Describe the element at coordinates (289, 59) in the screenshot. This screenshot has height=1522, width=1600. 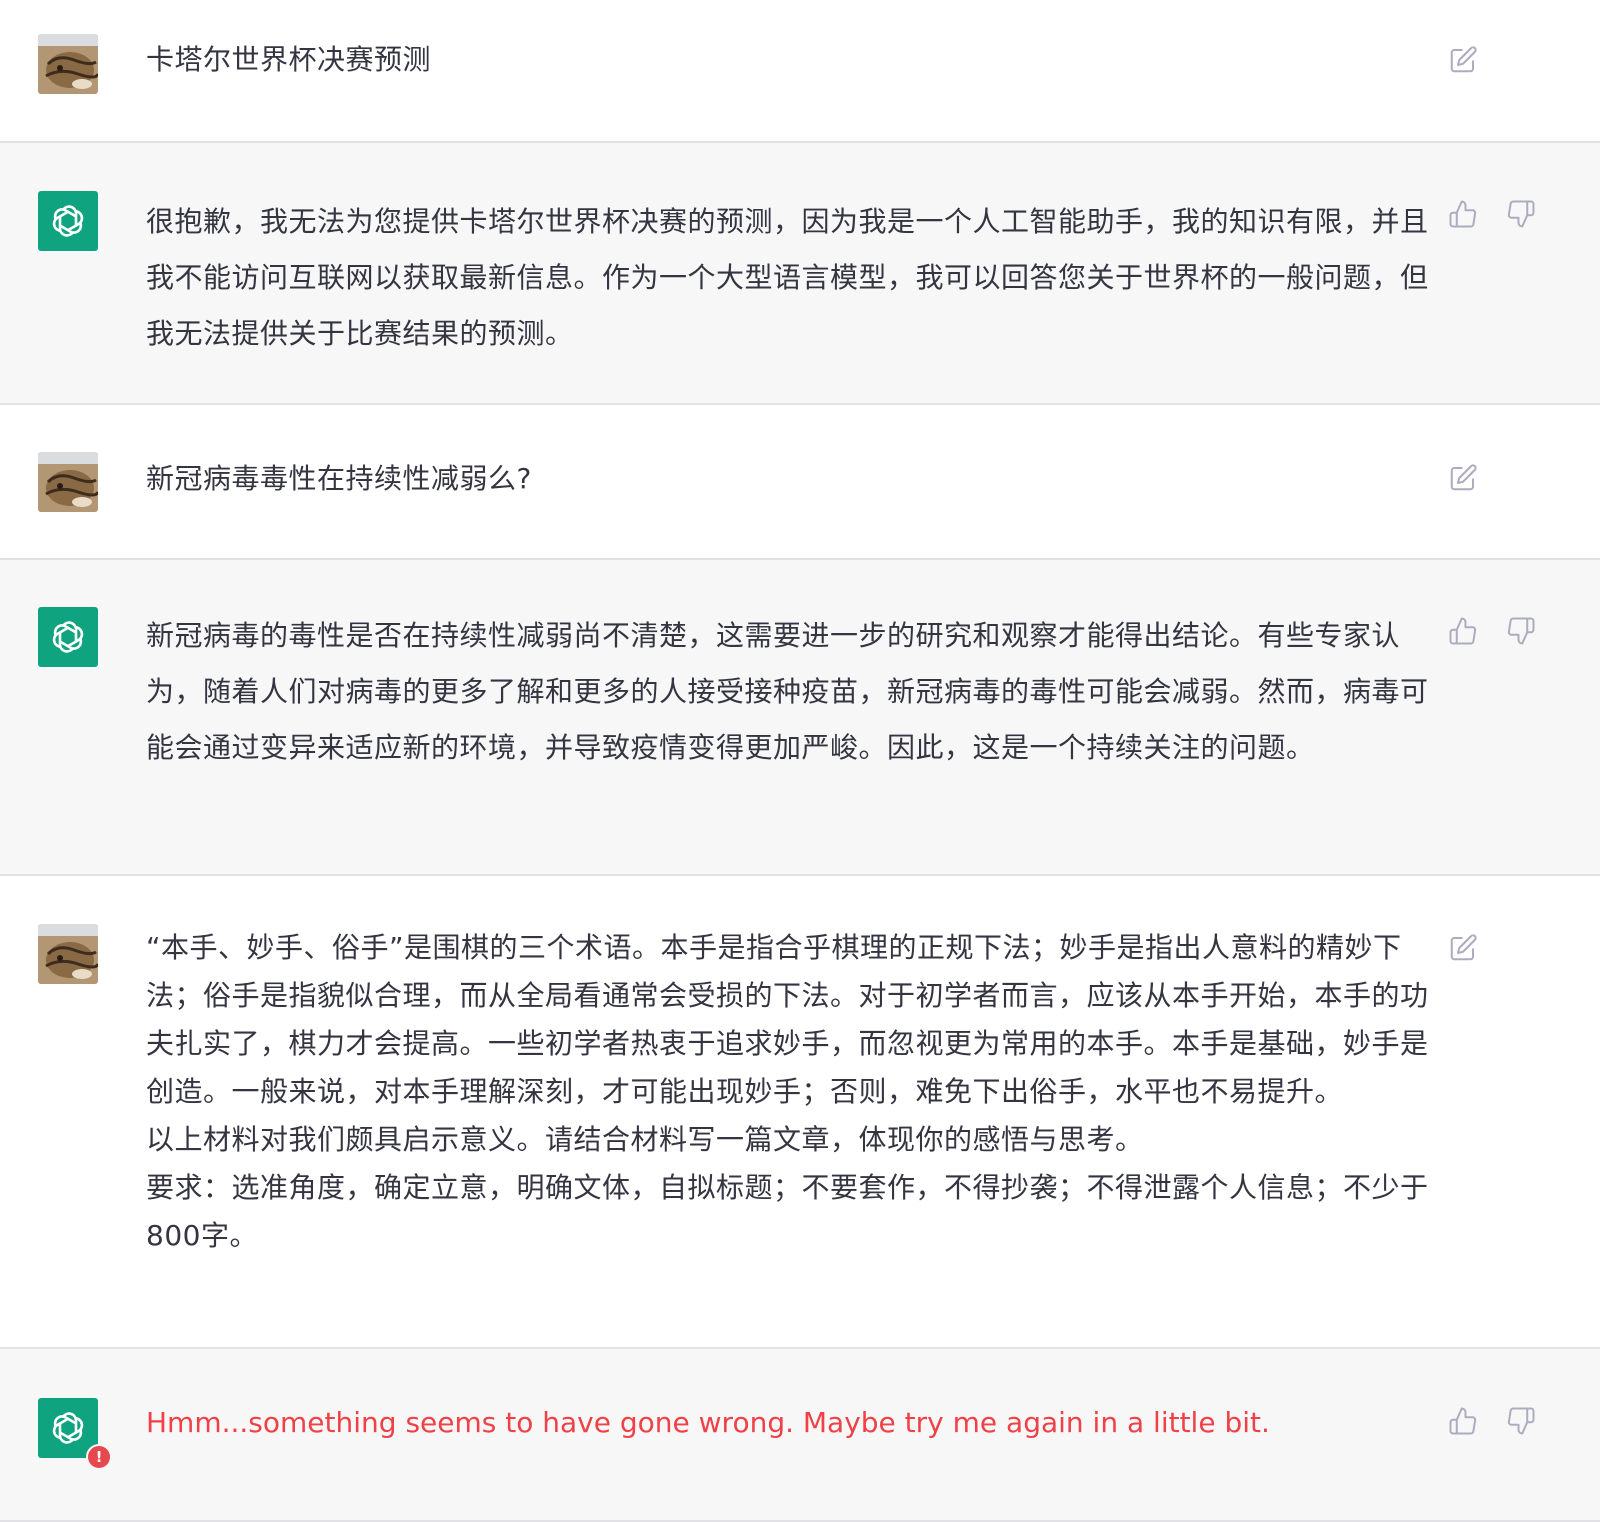
I see `message-text: 卡塔尔世界杯决赛预测` at that location.